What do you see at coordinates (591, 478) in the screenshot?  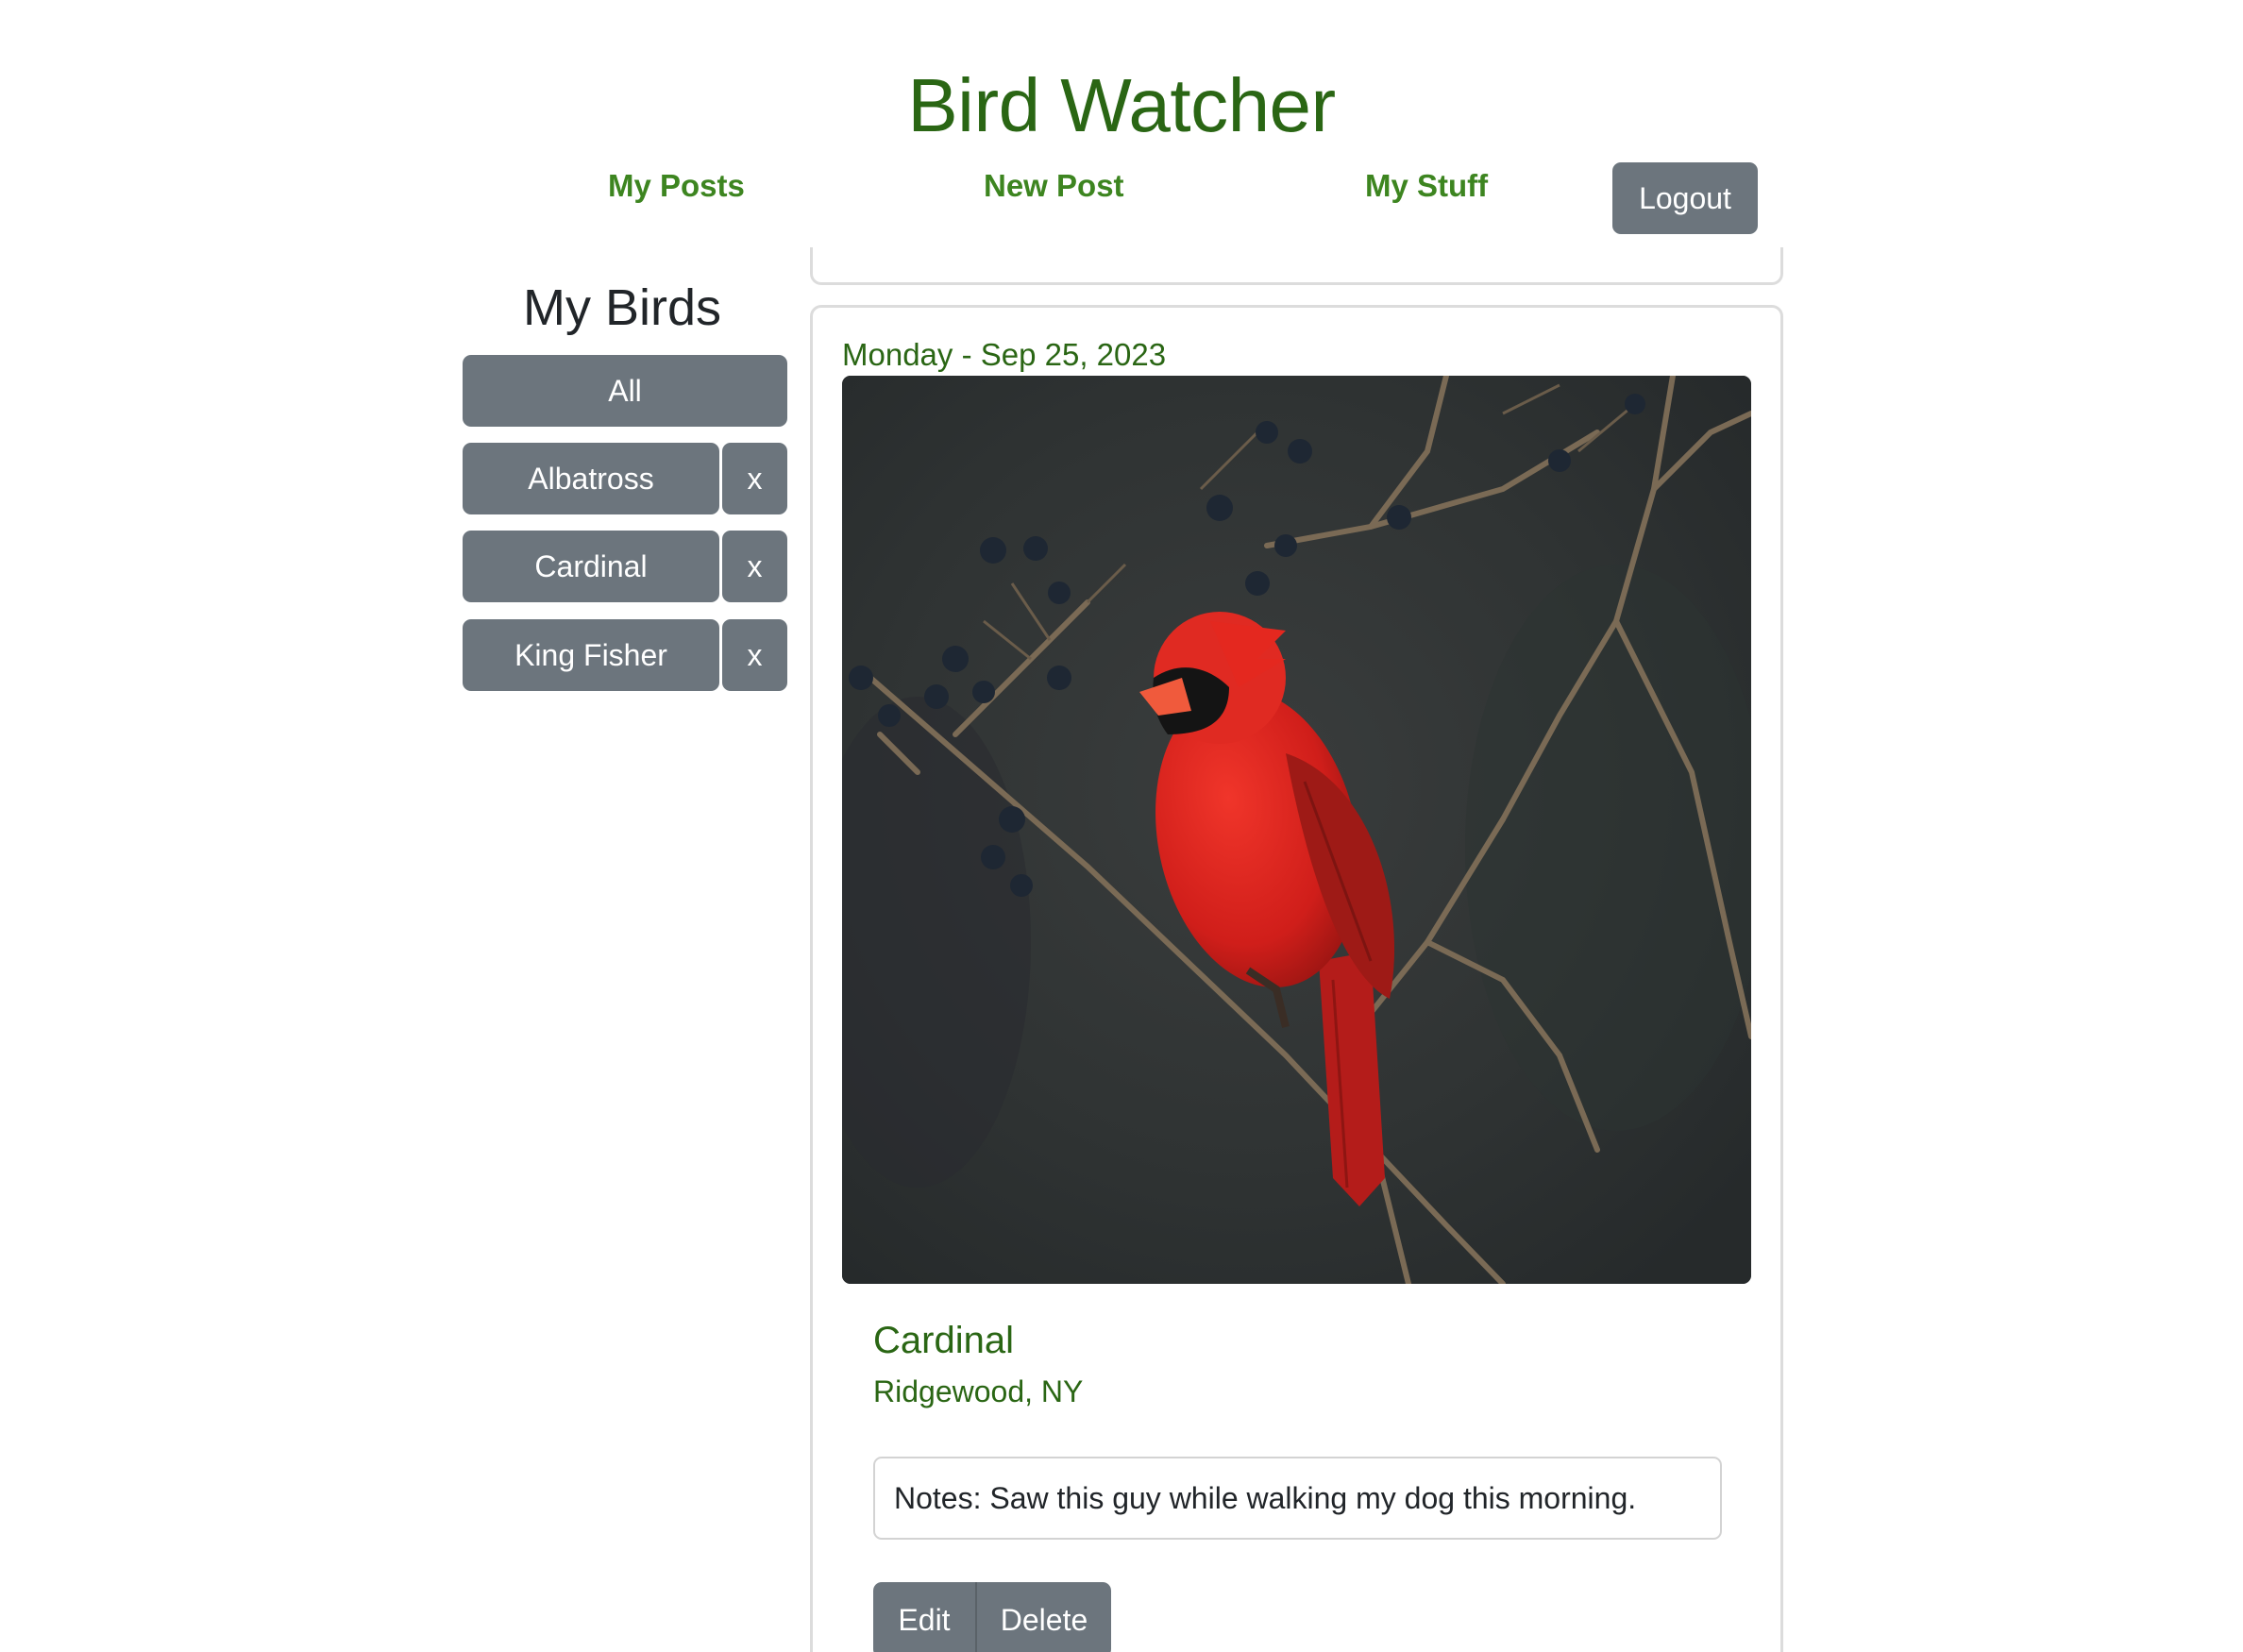 I see `filter-albatross-button: Albatross` at bounding box center [591, 478].